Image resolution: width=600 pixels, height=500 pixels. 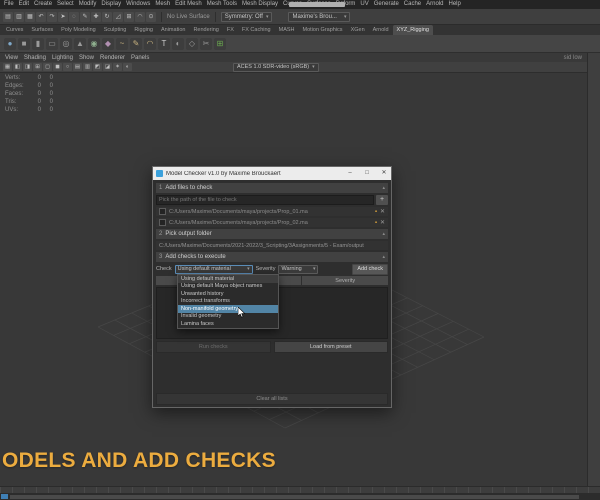 I want to click on poly-sphere-icon: ●, so click(x=10, y=43).